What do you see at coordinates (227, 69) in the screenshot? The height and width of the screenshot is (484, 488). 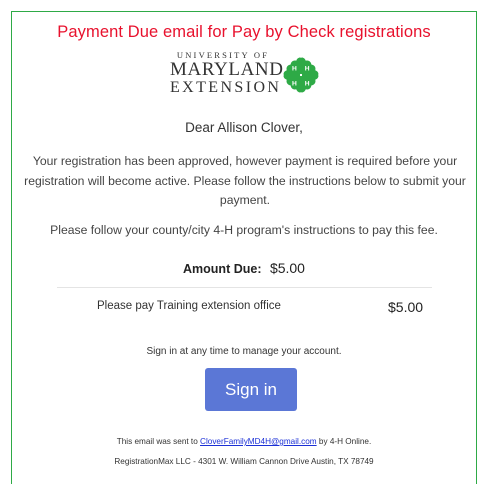 I see `logo-line-maryland: MARYLAND` at bounding box center [227, 69].